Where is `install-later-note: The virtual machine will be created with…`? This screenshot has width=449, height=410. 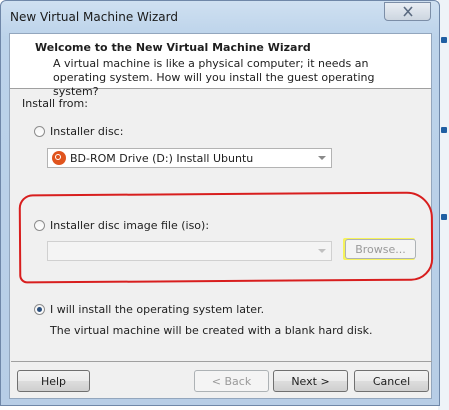 install-later-note: The virtual machine will be created with… is located at coordinates (211, 330).